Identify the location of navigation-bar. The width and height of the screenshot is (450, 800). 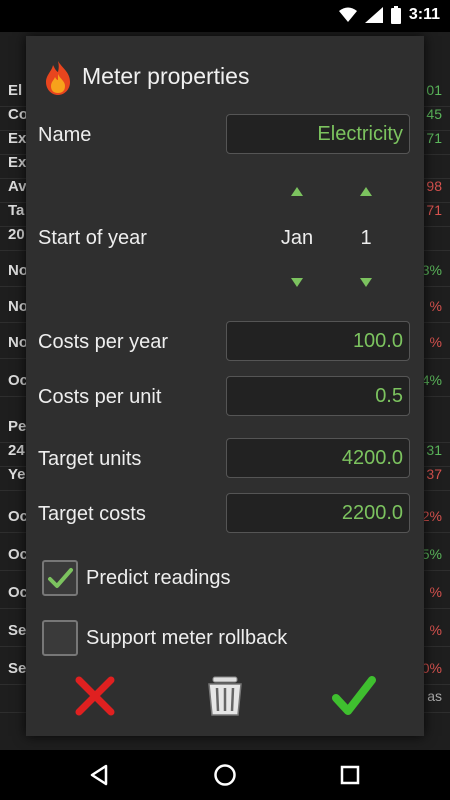
(225, 775).